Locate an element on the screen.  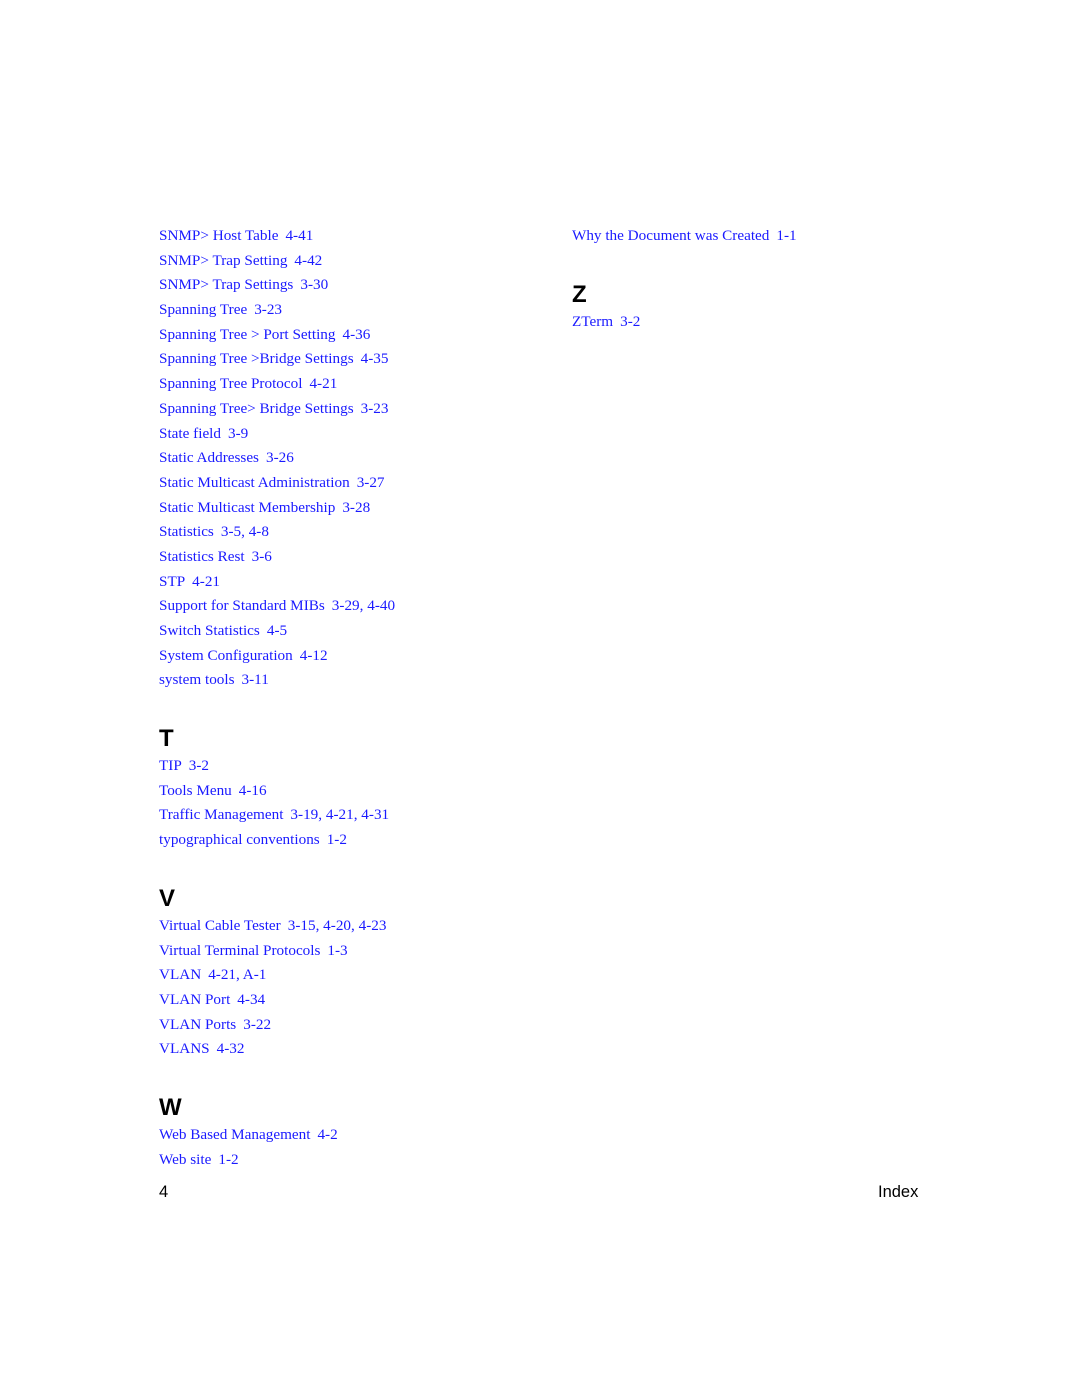
index-entry-term: ZTerm is located at coordinates (592, 321).